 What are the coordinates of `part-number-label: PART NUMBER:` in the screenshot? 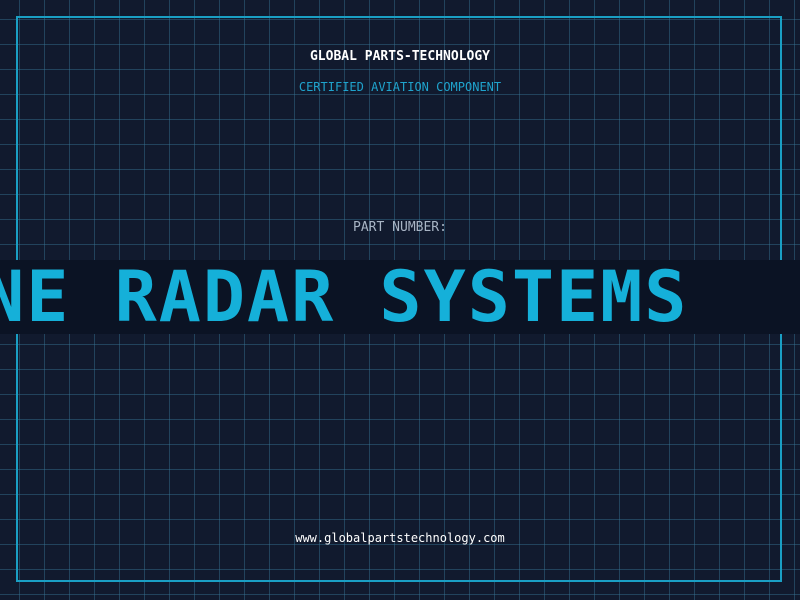 It's located at (400, 227).